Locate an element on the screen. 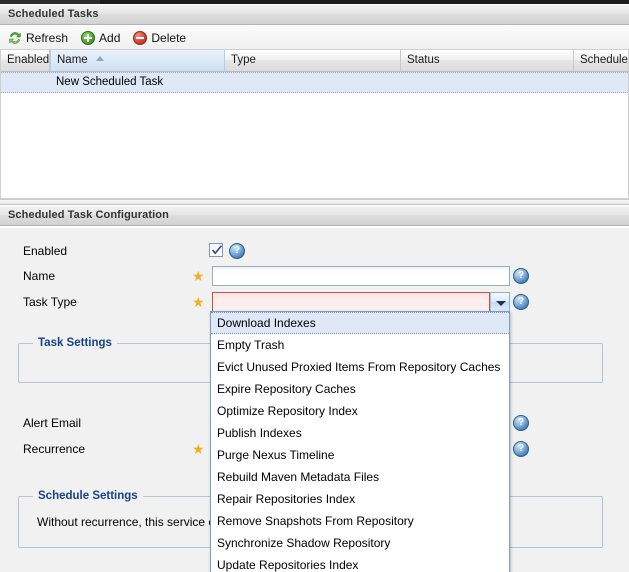 Image resolution: width=629 pixels, height=572 pixels. recurrence-help-icon: ? is located at coordinates (521, 449).